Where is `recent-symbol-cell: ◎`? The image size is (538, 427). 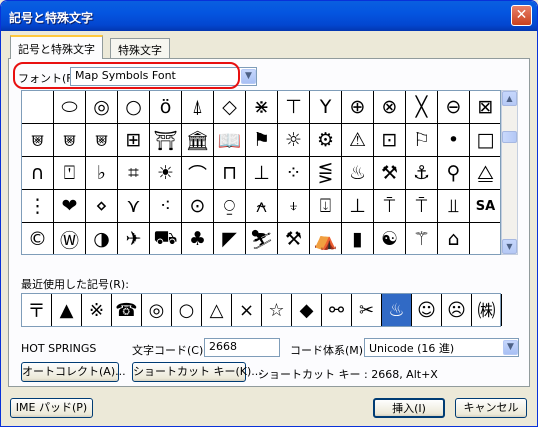
recent-symbol-cell: ◎ is located at coordinates (157, 310).